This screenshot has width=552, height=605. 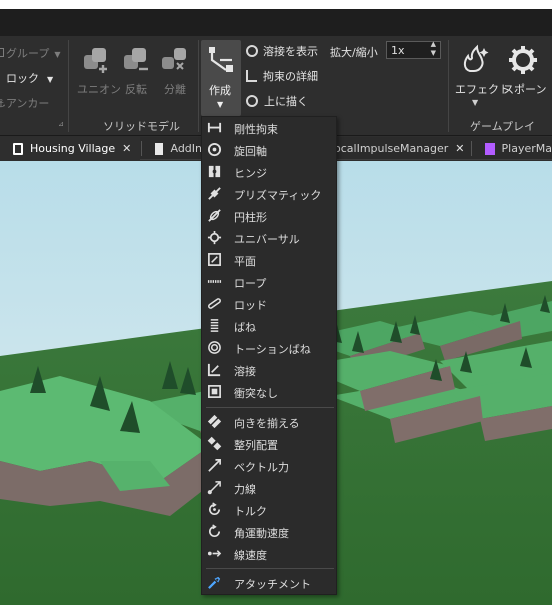 What do you see at coordinates (70, 148) in the screenshot?
I see `tab-housing-village: Housing Village ✕` at bounding box center [70, 148].